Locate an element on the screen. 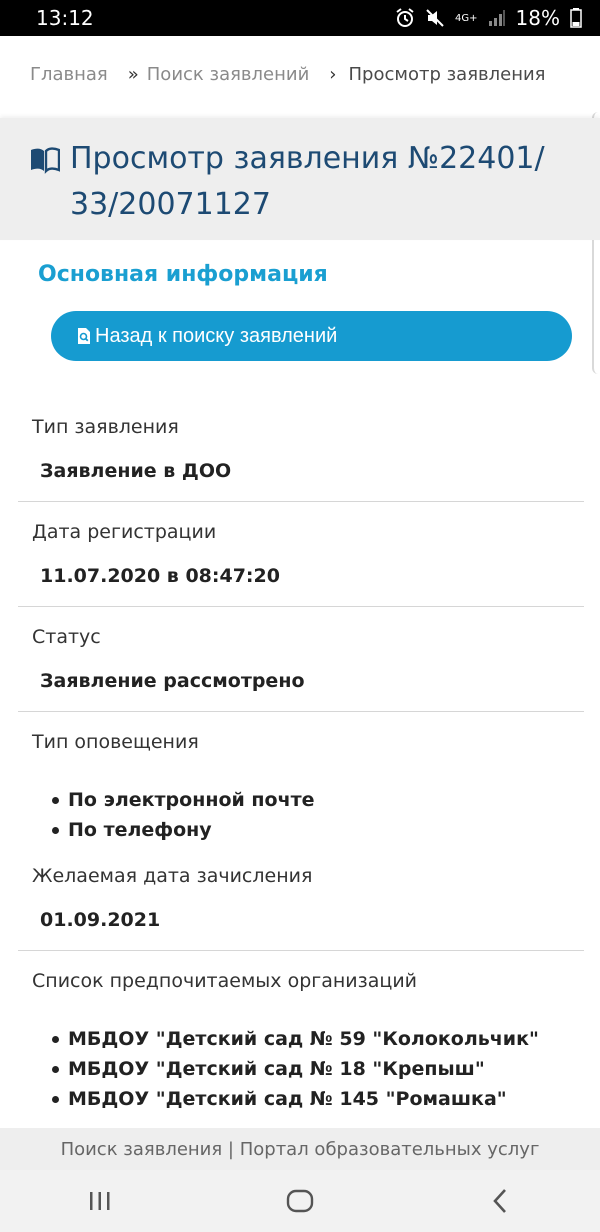 The image size is (600, 1232). page-title-text: Просмотр заявления №22401/ 33/20071127 is located at coordinates (307, 181).